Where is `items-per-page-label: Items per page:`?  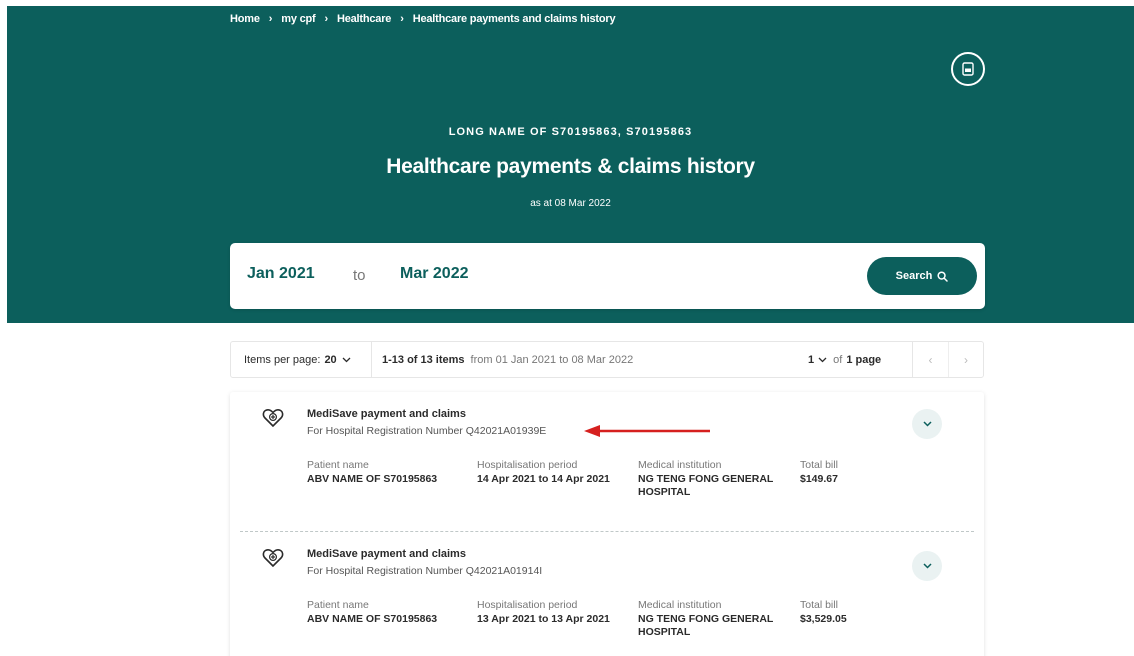
items-per-page-label: Items per page: is located at coordinates (282, 359).